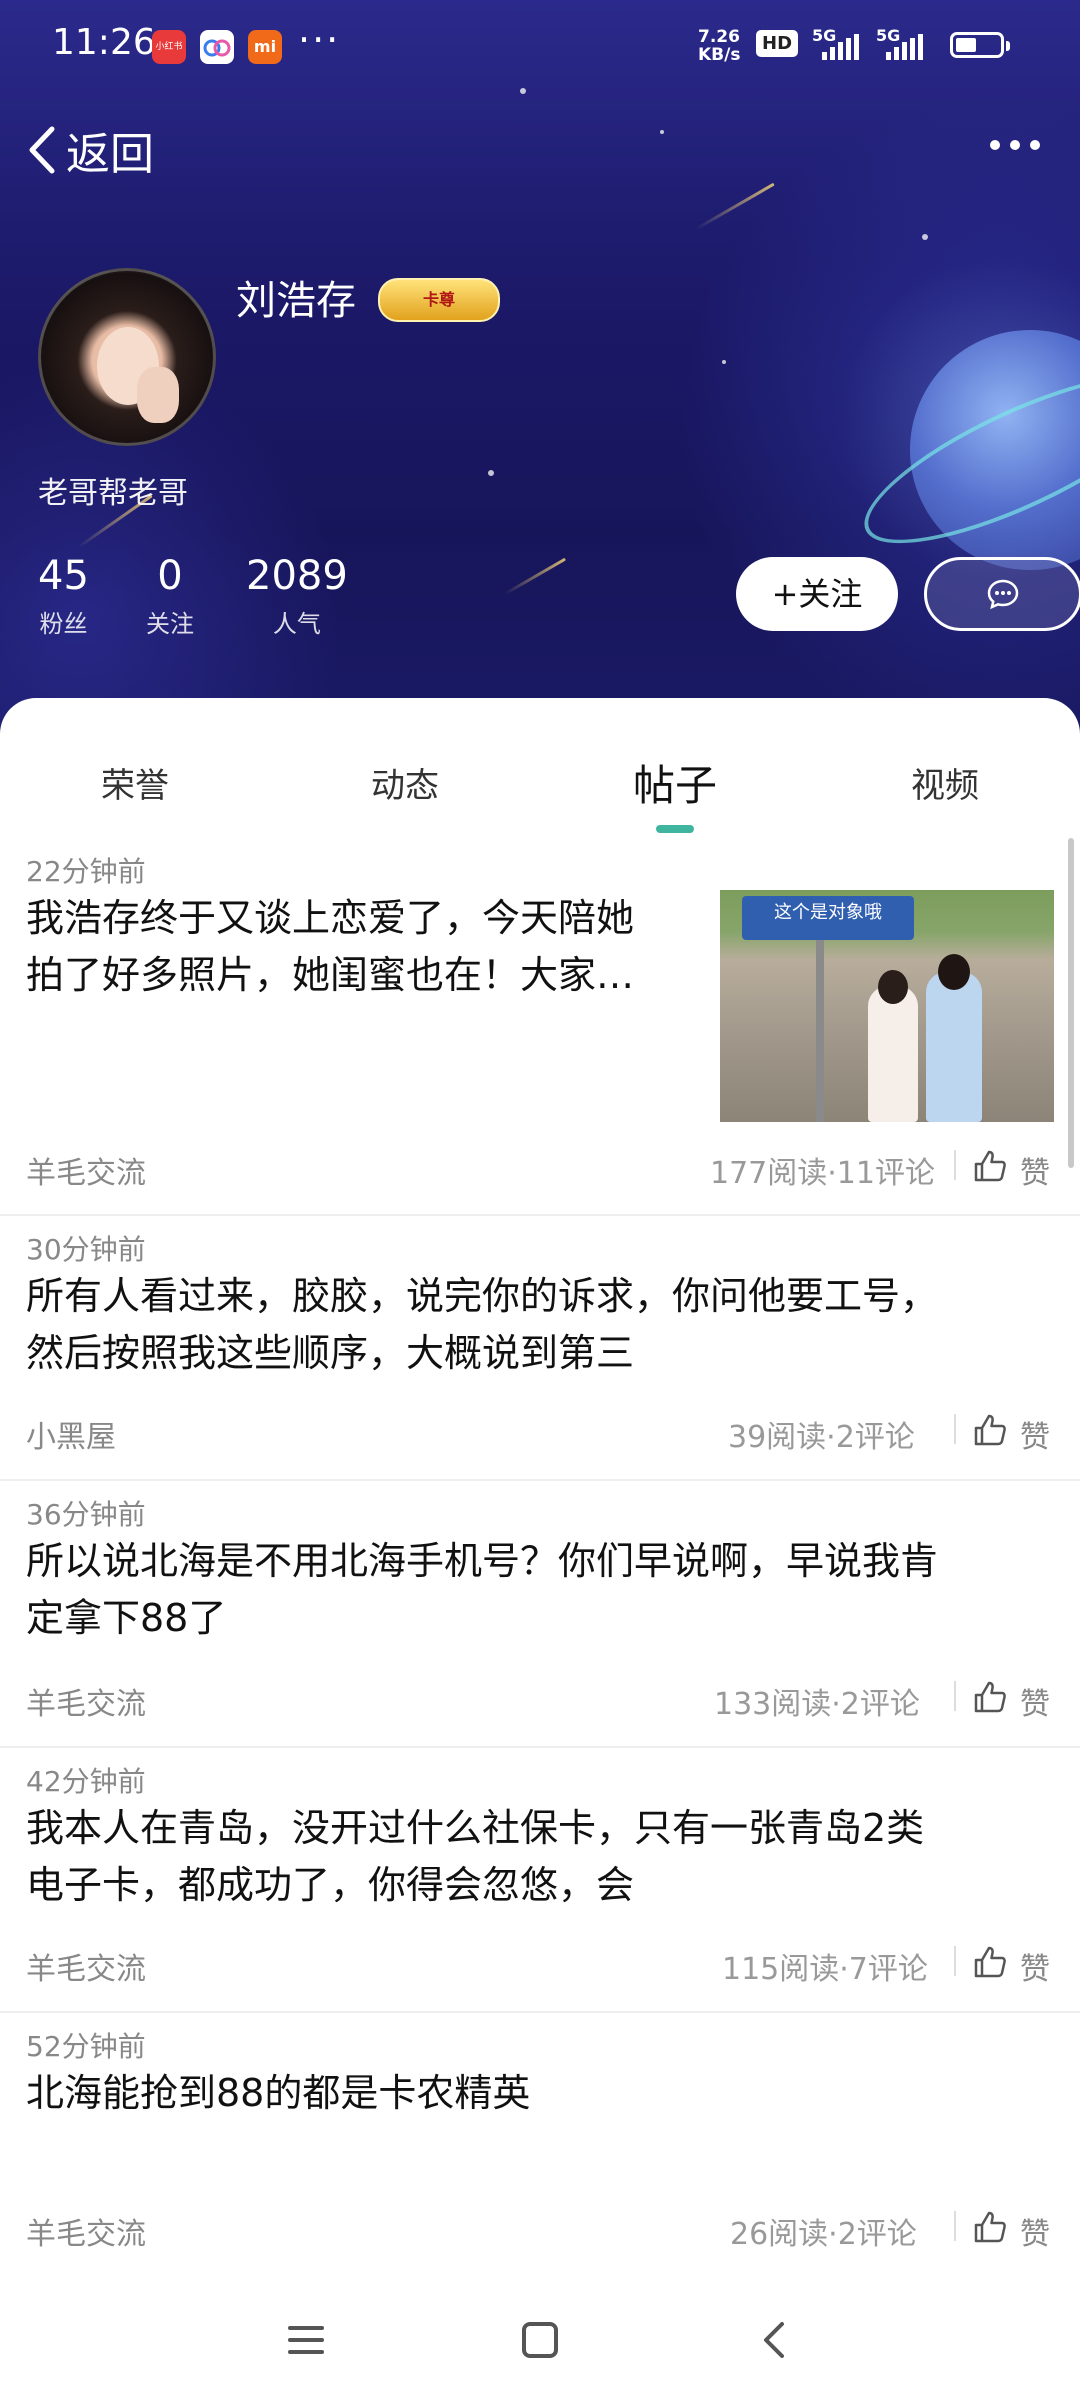 The image size is (1080, 2400). What do you see at coordinates (945, 782) in the screenshot?
I see `tab-videos: 视频` at bounding box center [945, 782].